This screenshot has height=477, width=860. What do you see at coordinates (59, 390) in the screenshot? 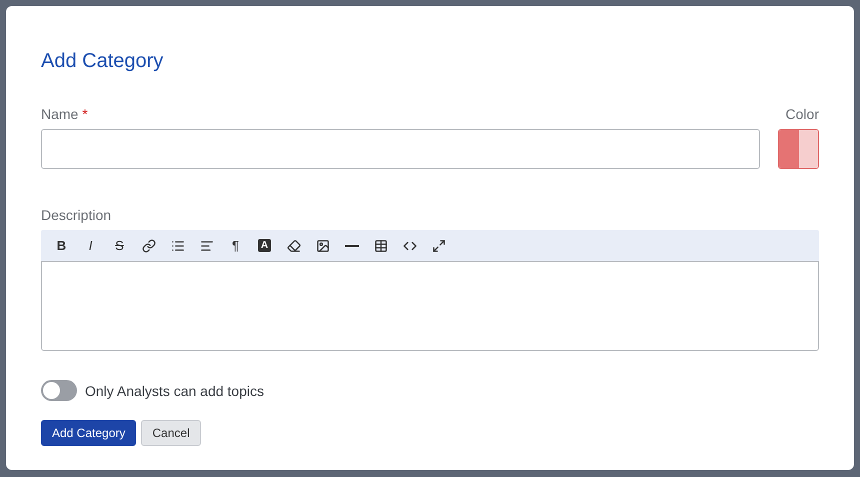
I see `toggle-switch` at bounding box center [59, 390].